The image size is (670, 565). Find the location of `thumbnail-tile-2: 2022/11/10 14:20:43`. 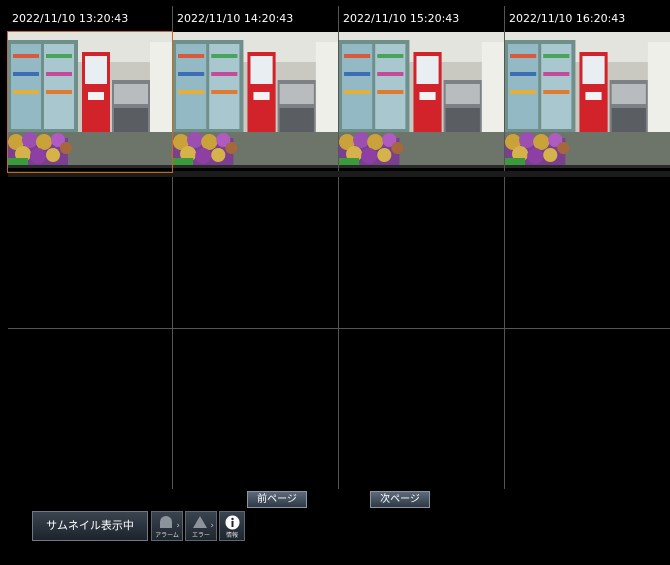

thumbnail-tile-2: 2022/11/10 14:20:43 is located at coordinates (255, 88).